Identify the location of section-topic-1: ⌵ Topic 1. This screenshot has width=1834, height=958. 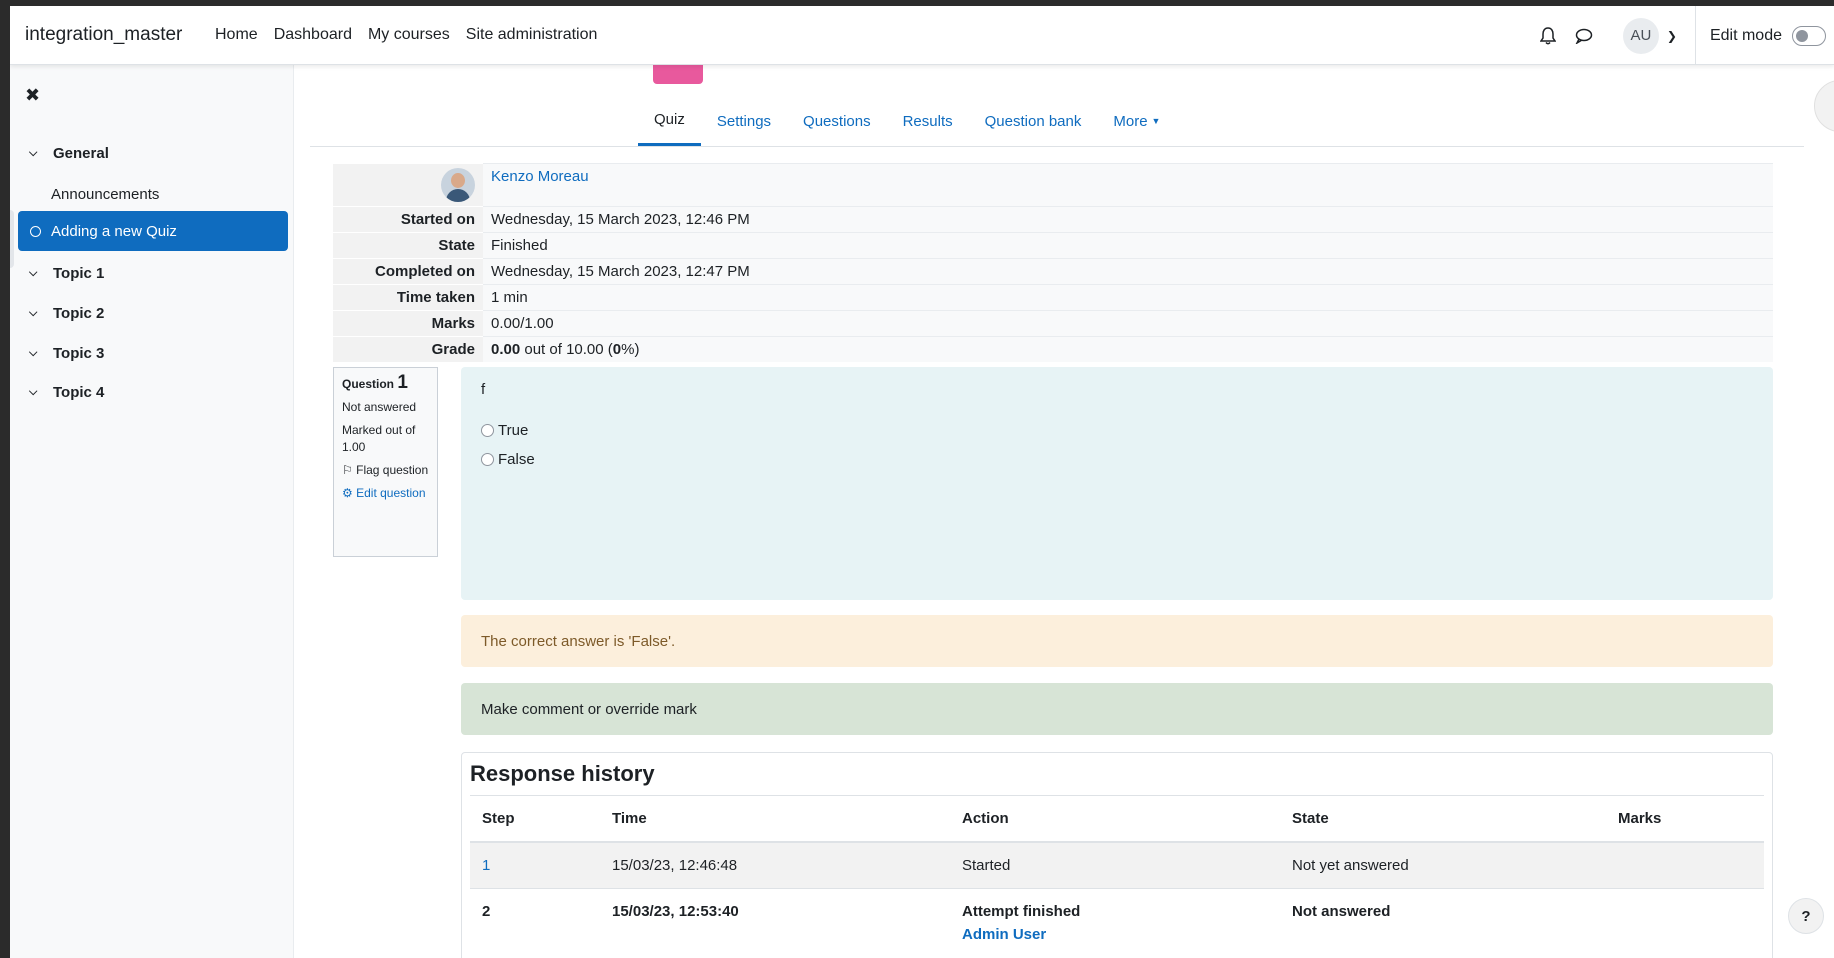
(66, 273).